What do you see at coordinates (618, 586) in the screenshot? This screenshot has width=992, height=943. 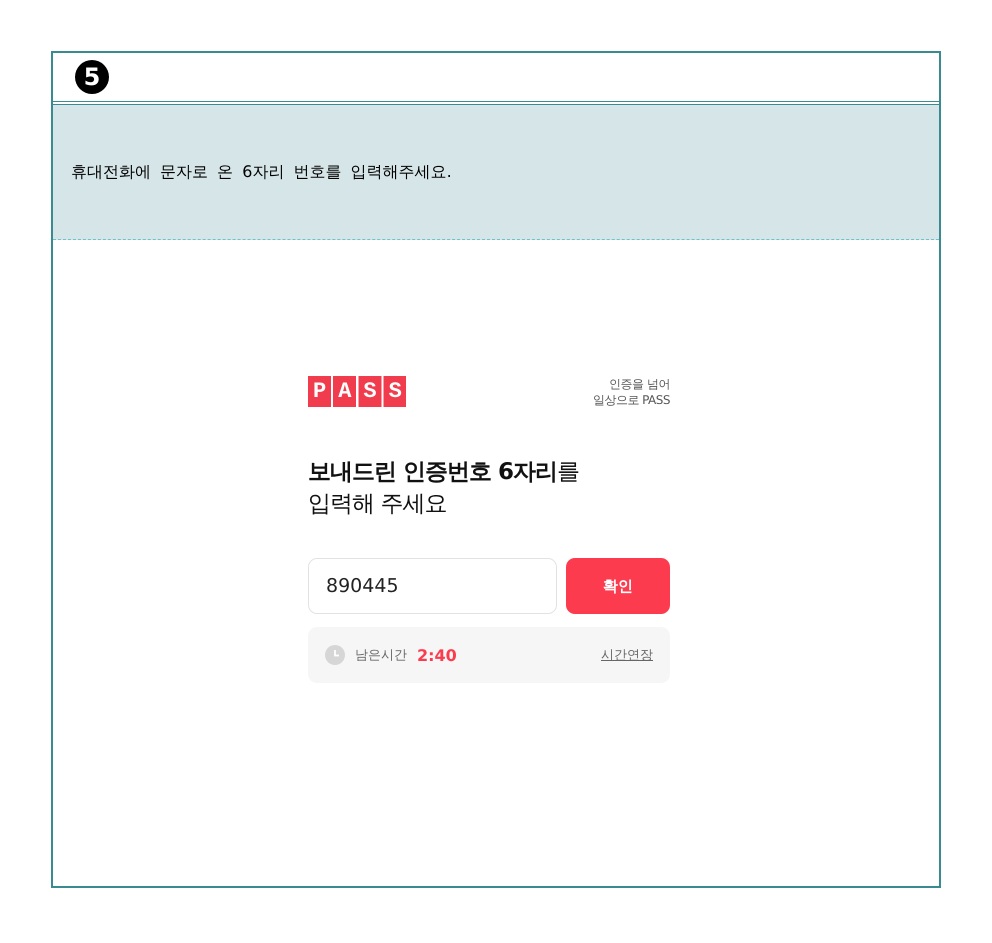 I see `confirm-button: 확인` at bounding box center [618, 586].